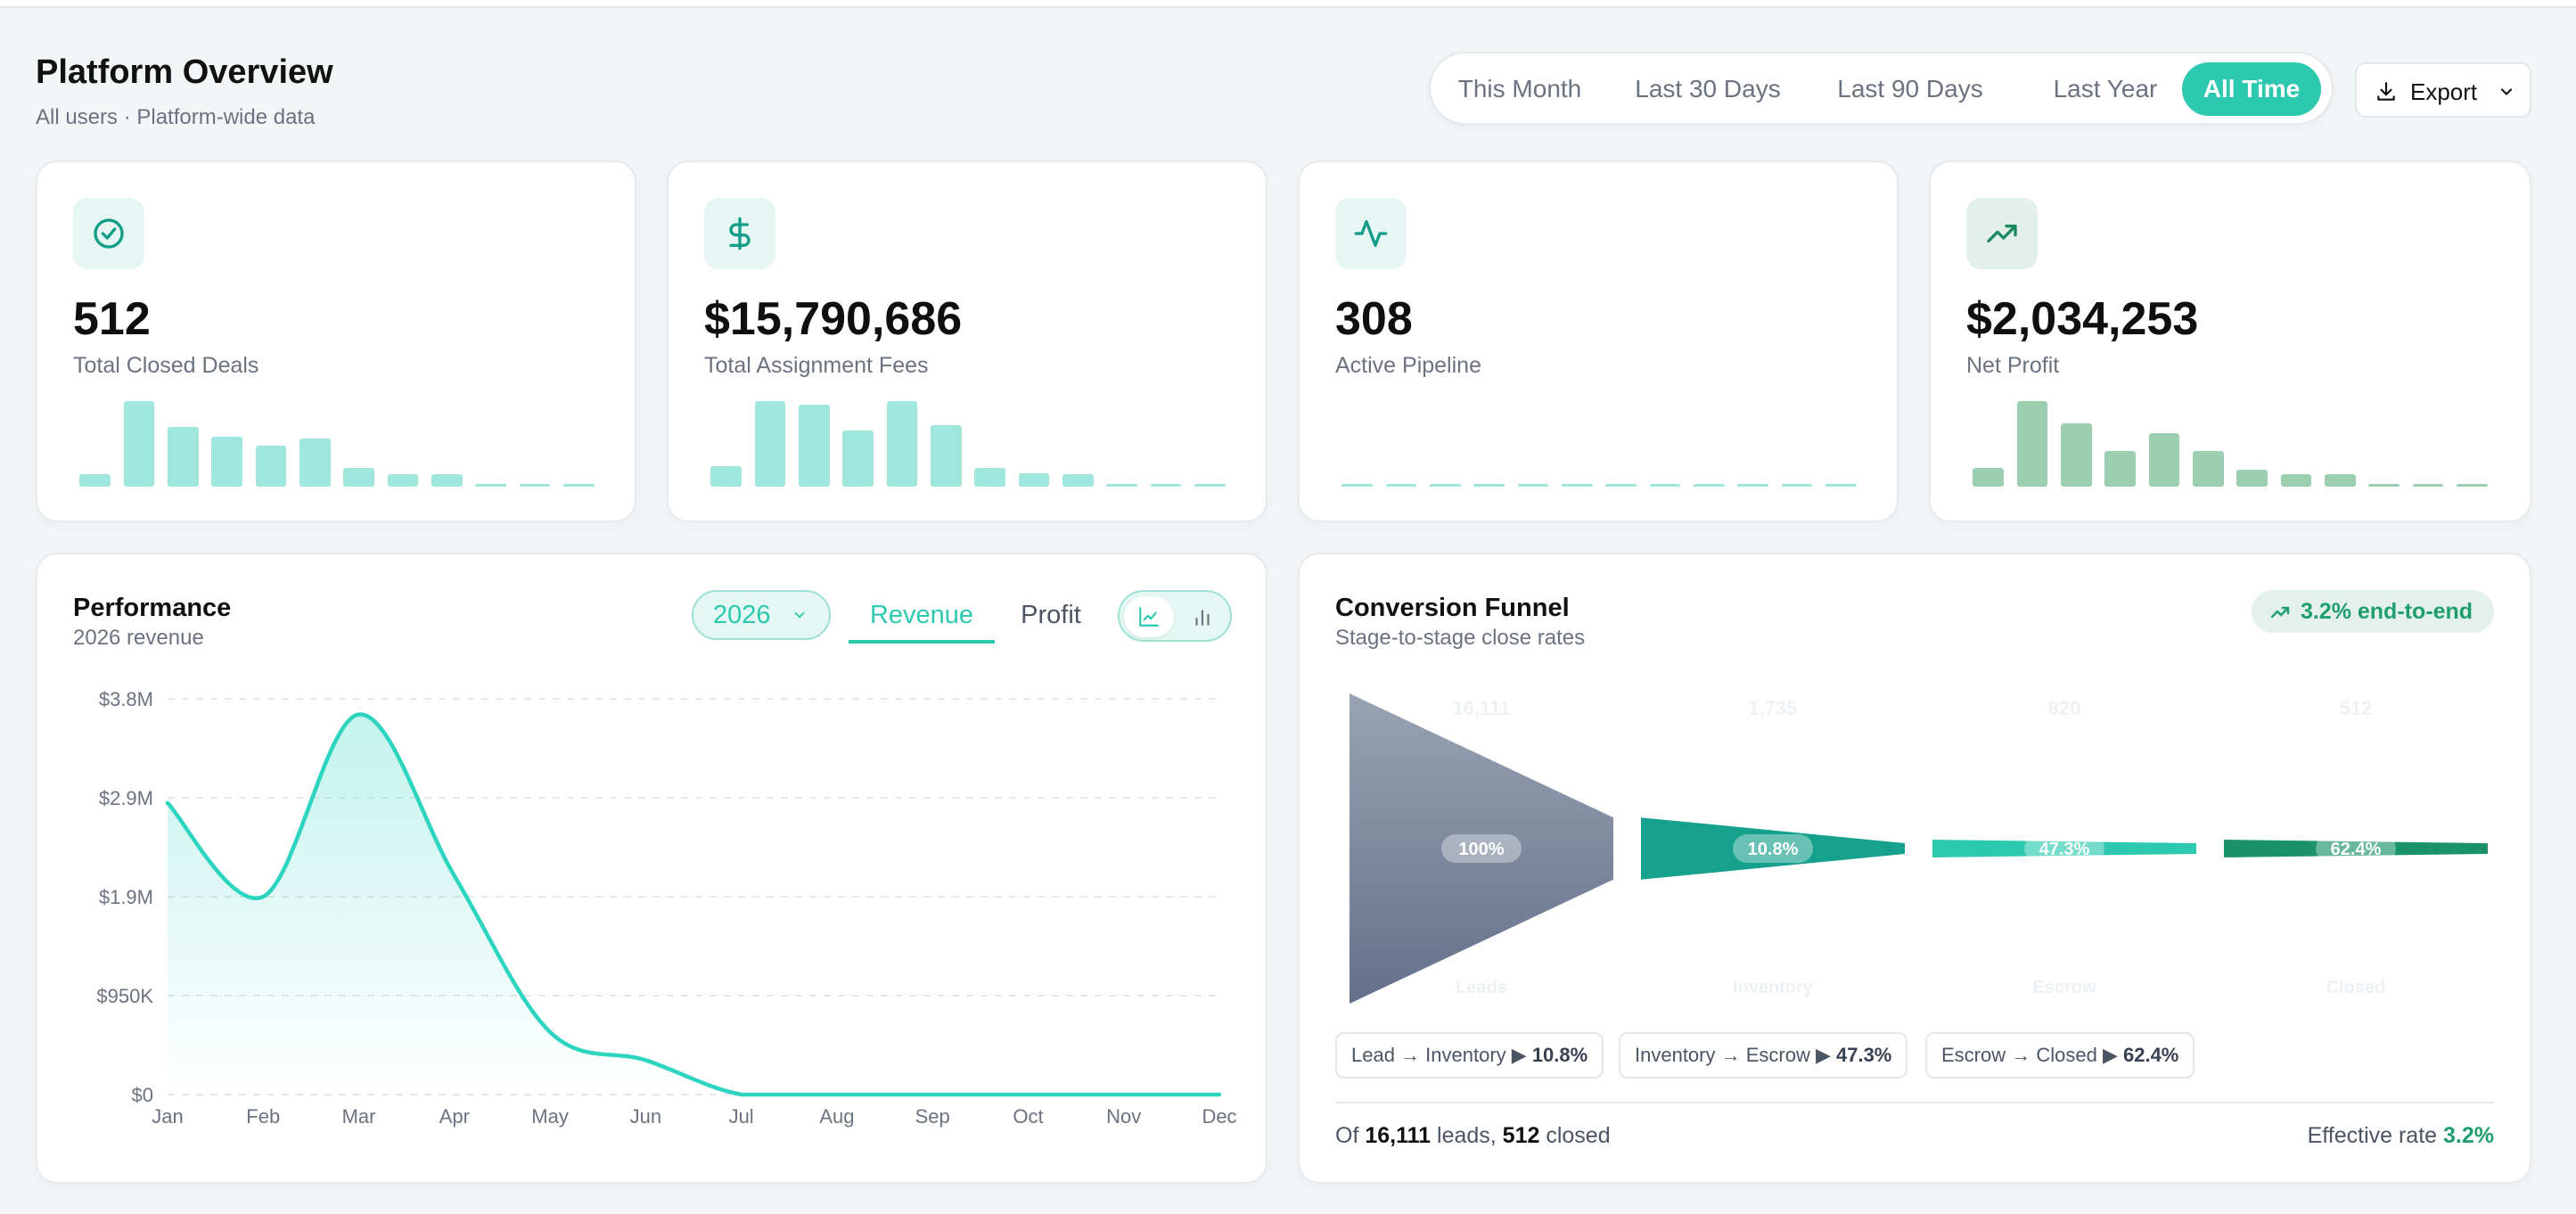 The image size is (2576, 1214). What do you see at coordinates (2386, 91) in the screenshot?
I see `download-icon` at bounding box center [2386, 91].